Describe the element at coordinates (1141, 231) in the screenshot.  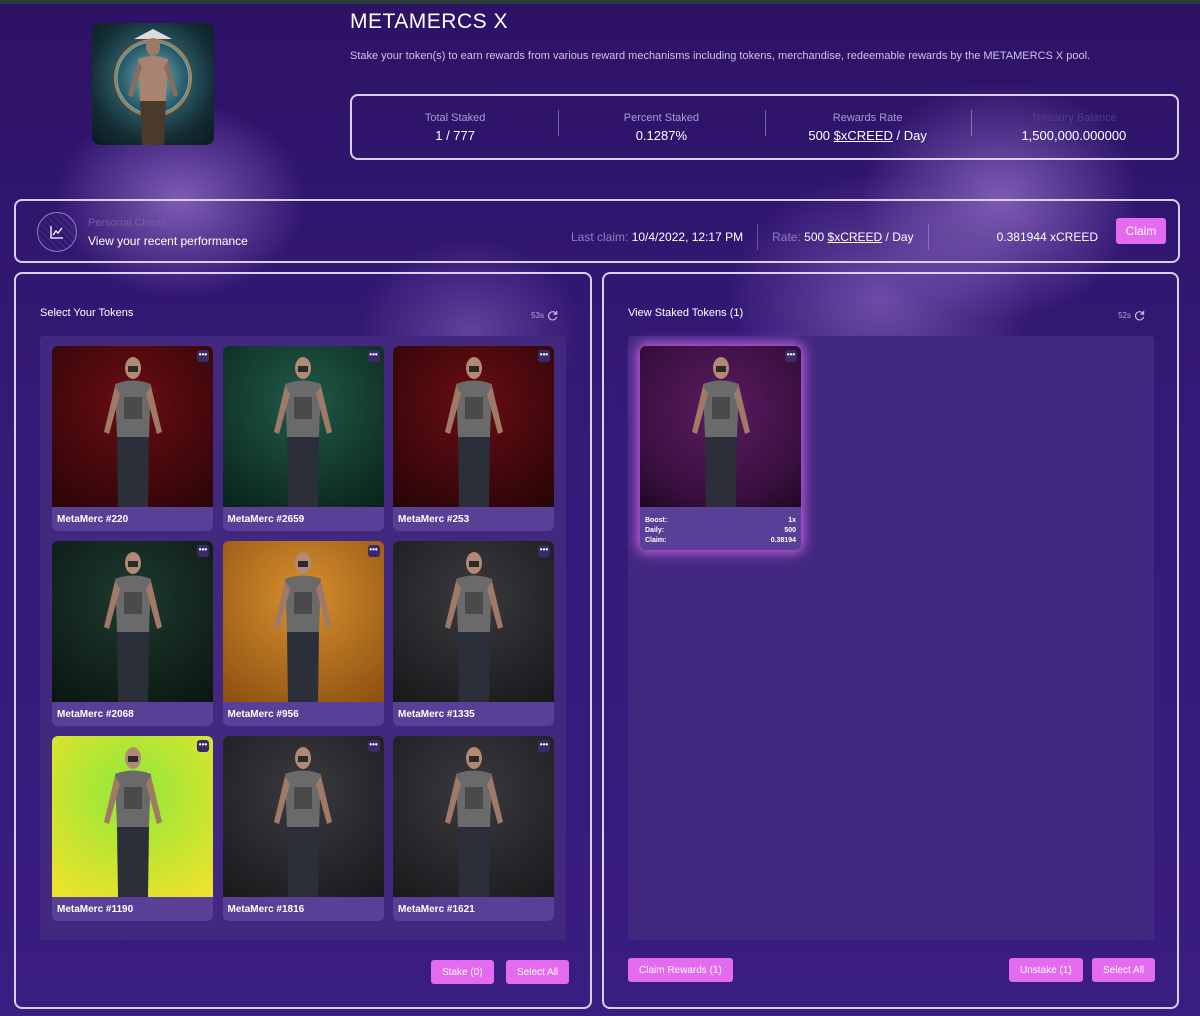
I see `claim-button: Claim` at that location.